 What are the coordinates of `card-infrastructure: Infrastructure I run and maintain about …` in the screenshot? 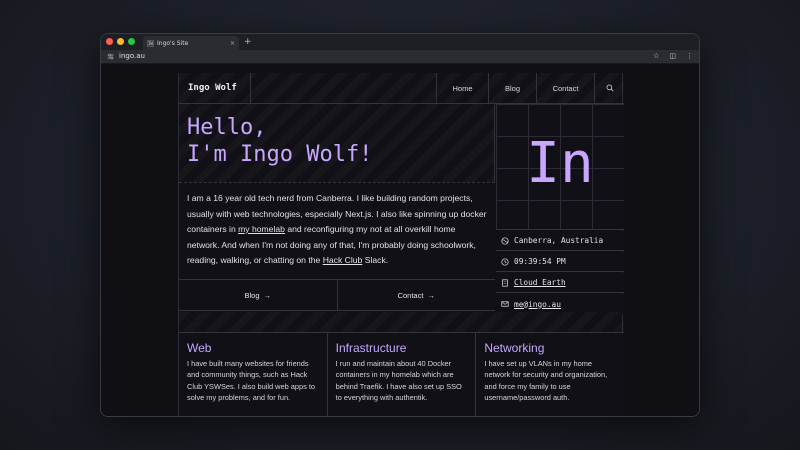 It's located at (402, 374).